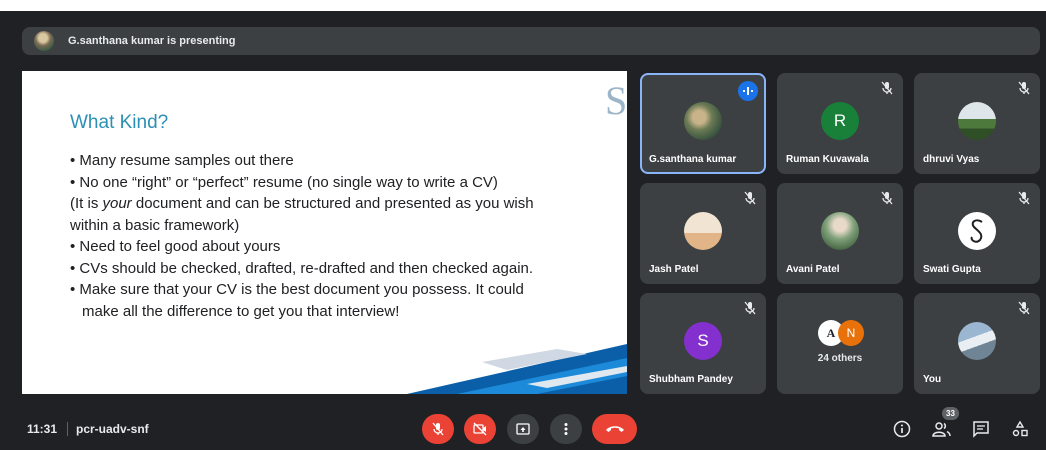  I want to click on people-icon, so click(941, 429).